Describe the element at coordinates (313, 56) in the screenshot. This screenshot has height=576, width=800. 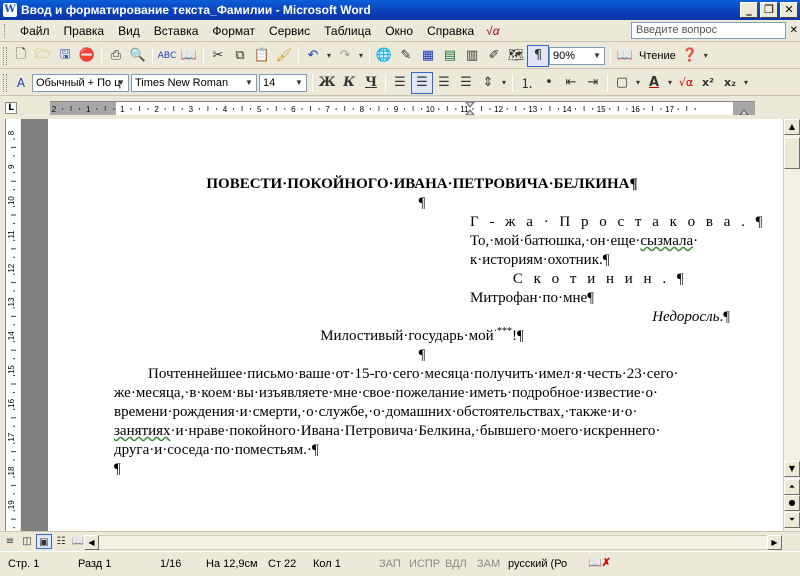
I see `undo-icon: ↶` at that location.